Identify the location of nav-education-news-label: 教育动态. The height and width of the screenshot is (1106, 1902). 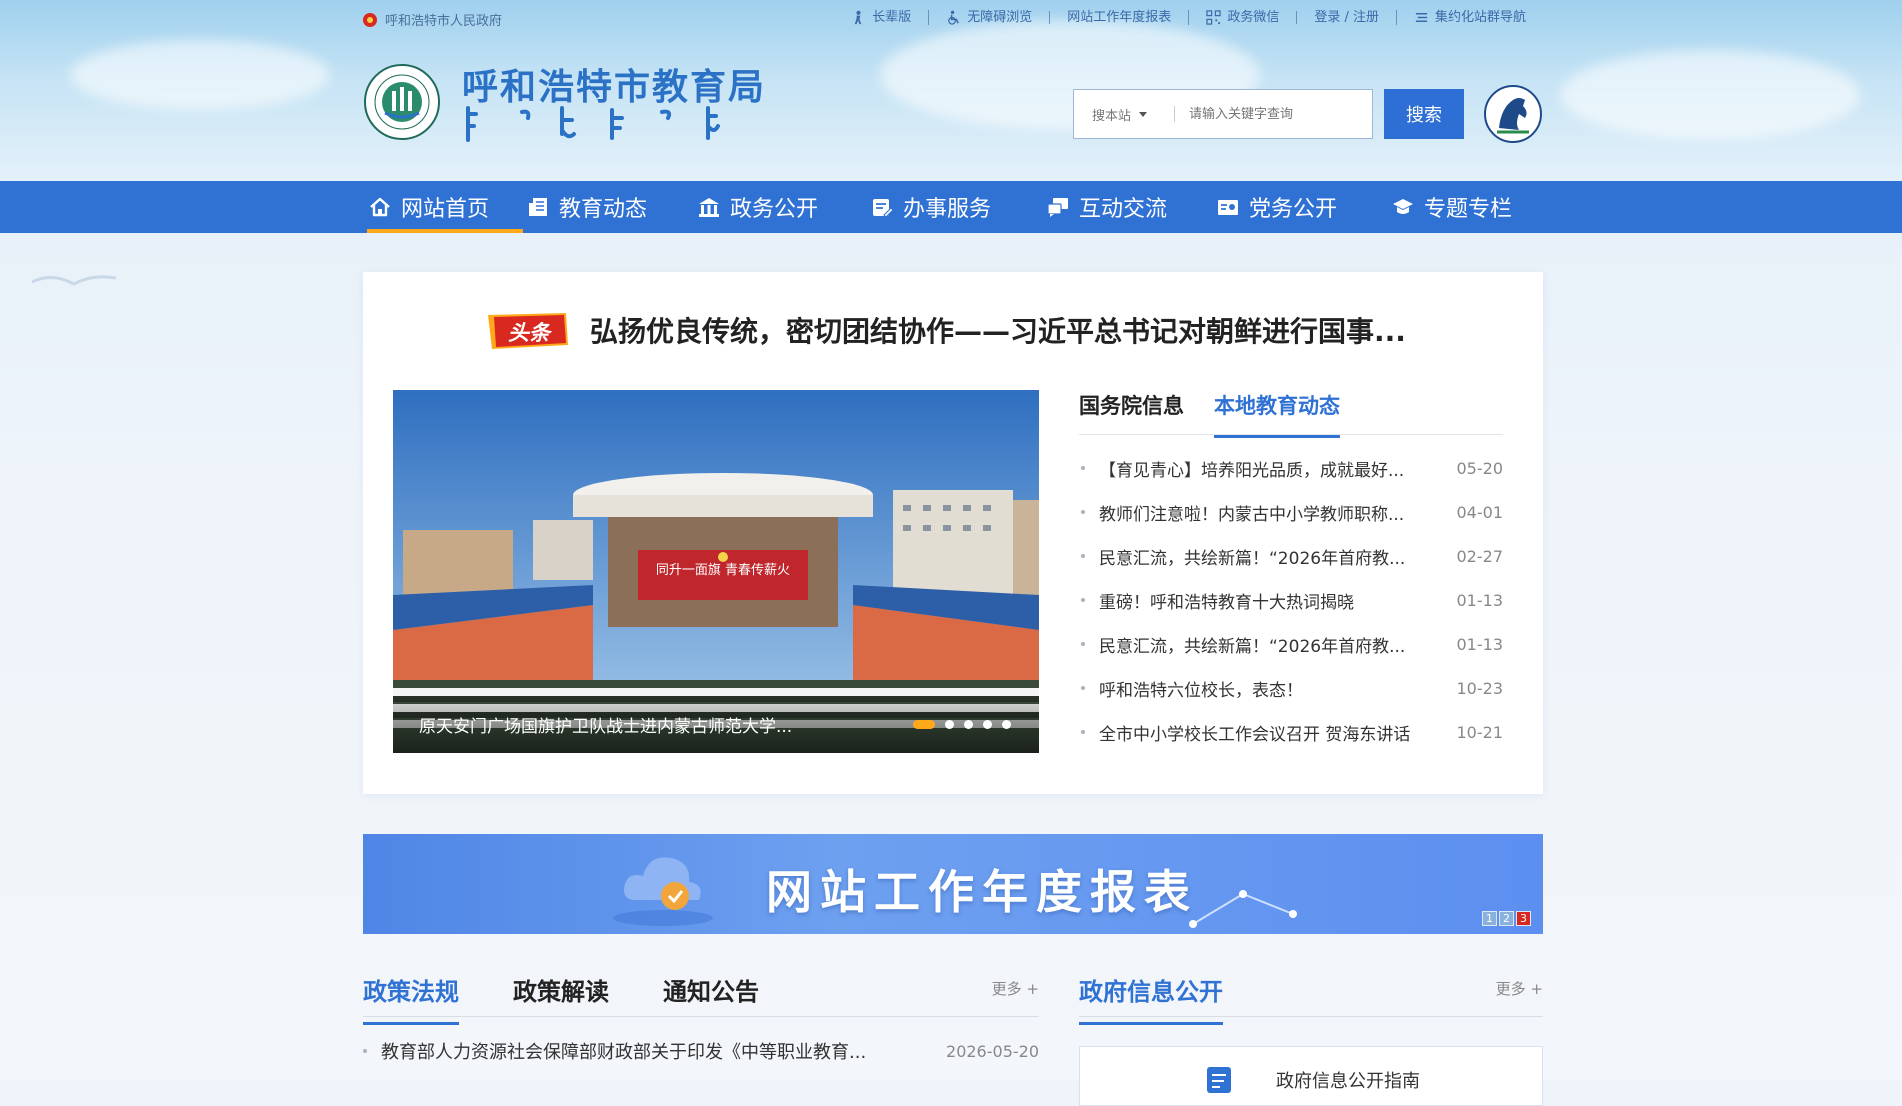
(603, 209).